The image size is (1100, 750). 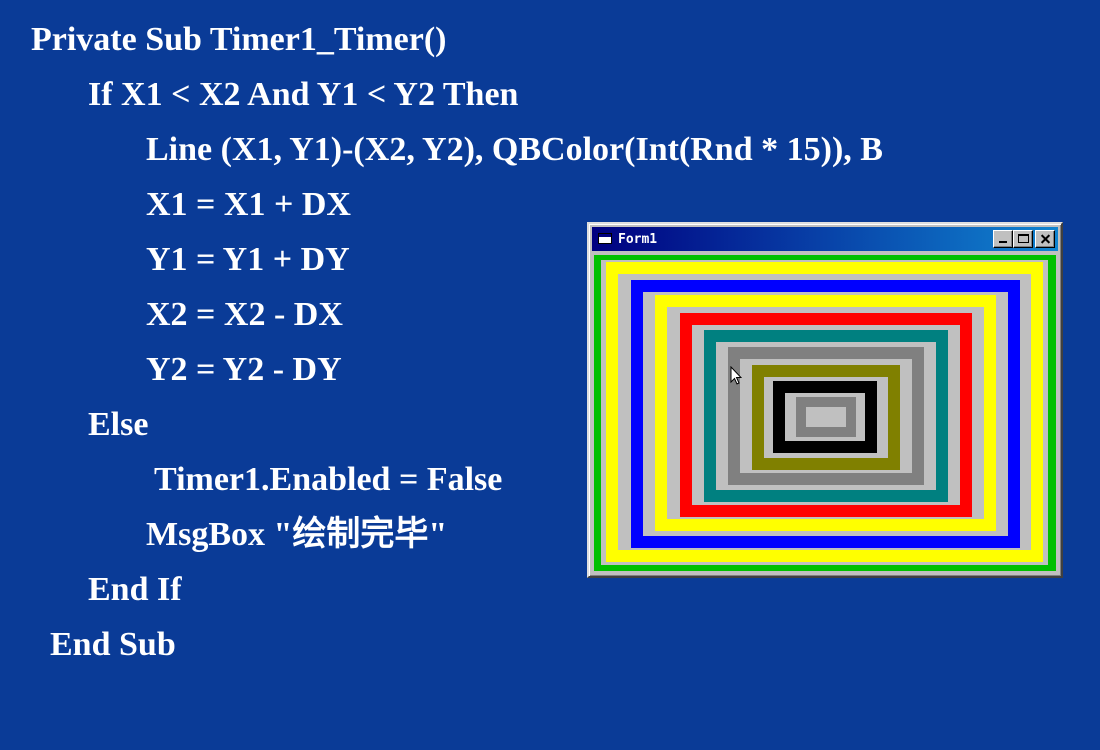 What do you see at coordinates (244, 369) in the screenshot?
I see `code-line-y2: Y2 = Y2 - DY` at bounding box center [244, 369].